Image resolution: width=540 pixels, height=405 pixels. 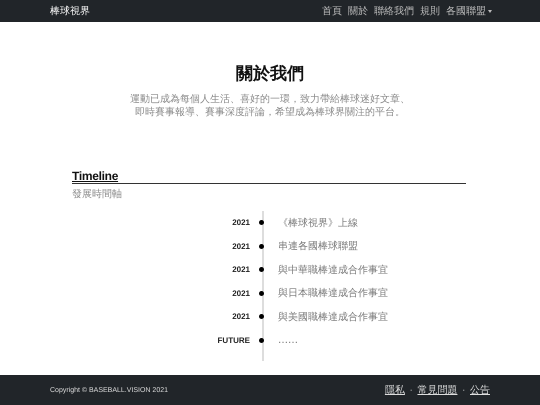 What do you see at coordinates (394, 11) in the screenshot?
I see `nav-link: 聯絡我們` at bounding box center [394, 11].